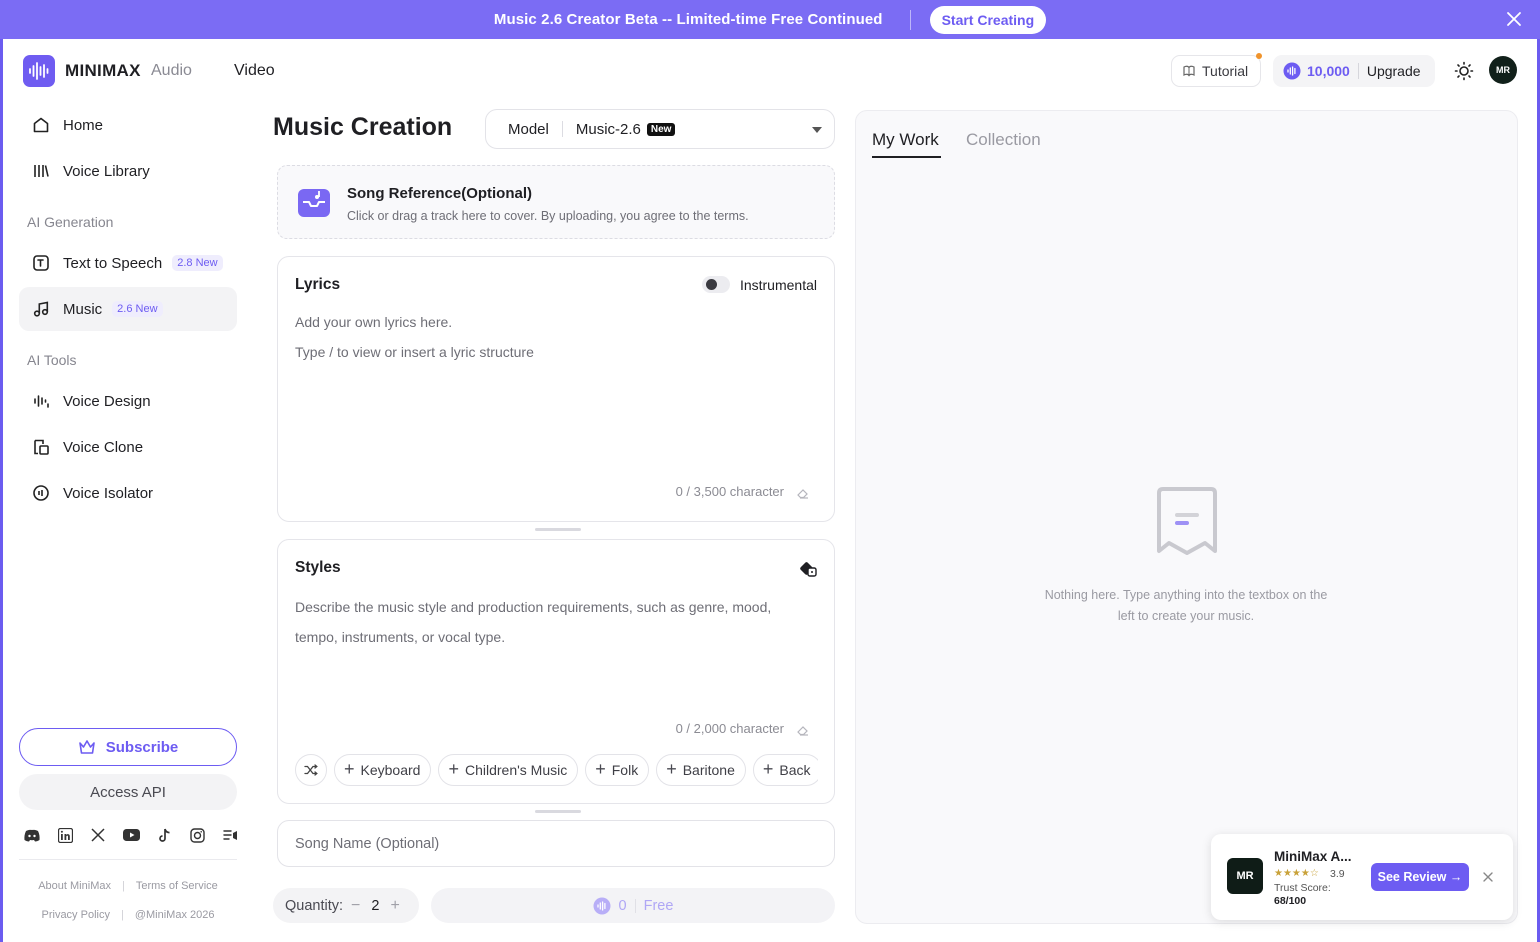 The height and width of the screenshot is (942, 1540). Describe the element at coordinates (708, 770) in the screenshot. I see `style-chip-label: Baritone` at that location.